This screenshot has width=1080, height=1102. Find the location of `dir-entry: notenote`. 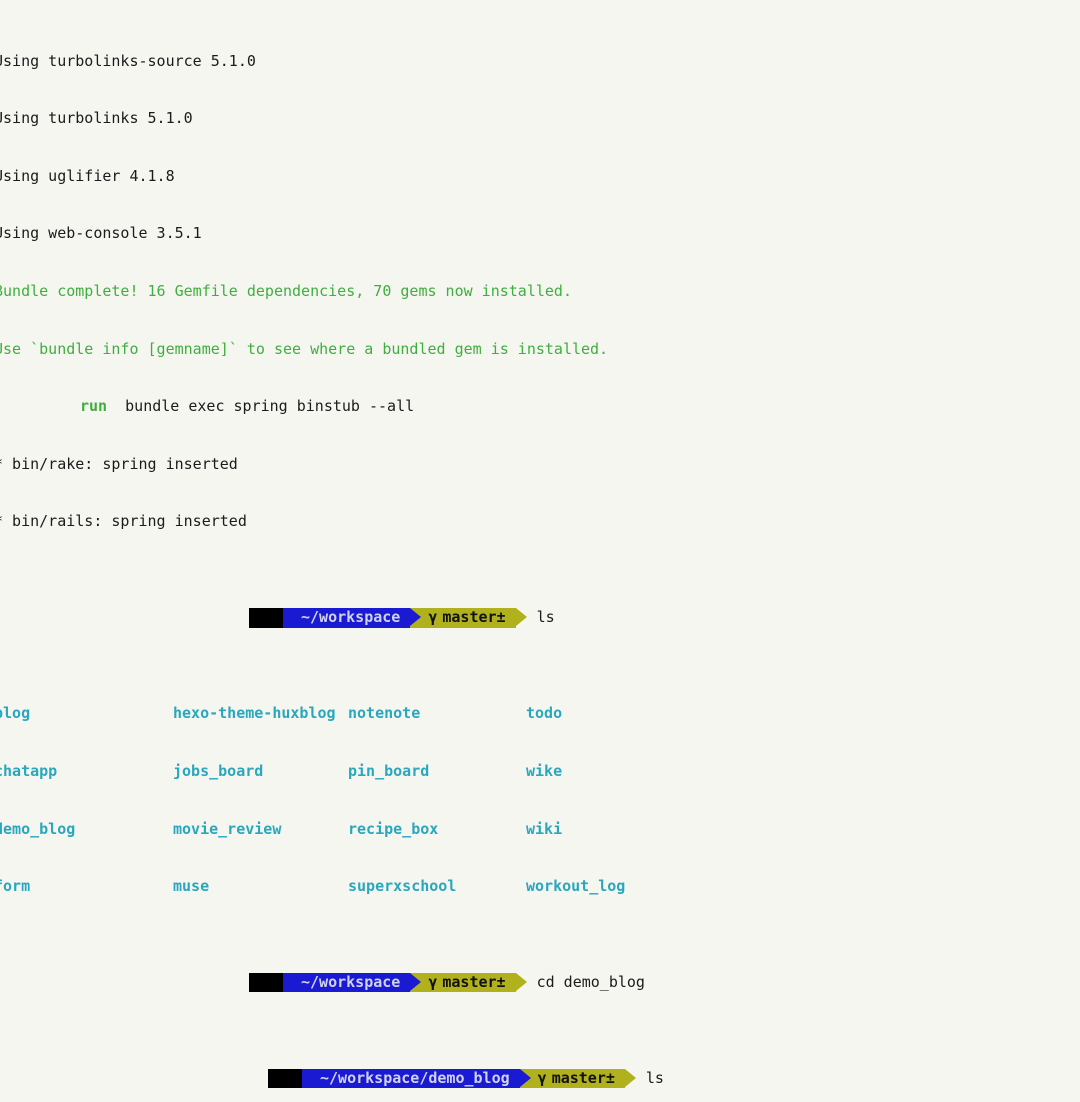

dir-entry: notenote is located at coordinates (437, 713).